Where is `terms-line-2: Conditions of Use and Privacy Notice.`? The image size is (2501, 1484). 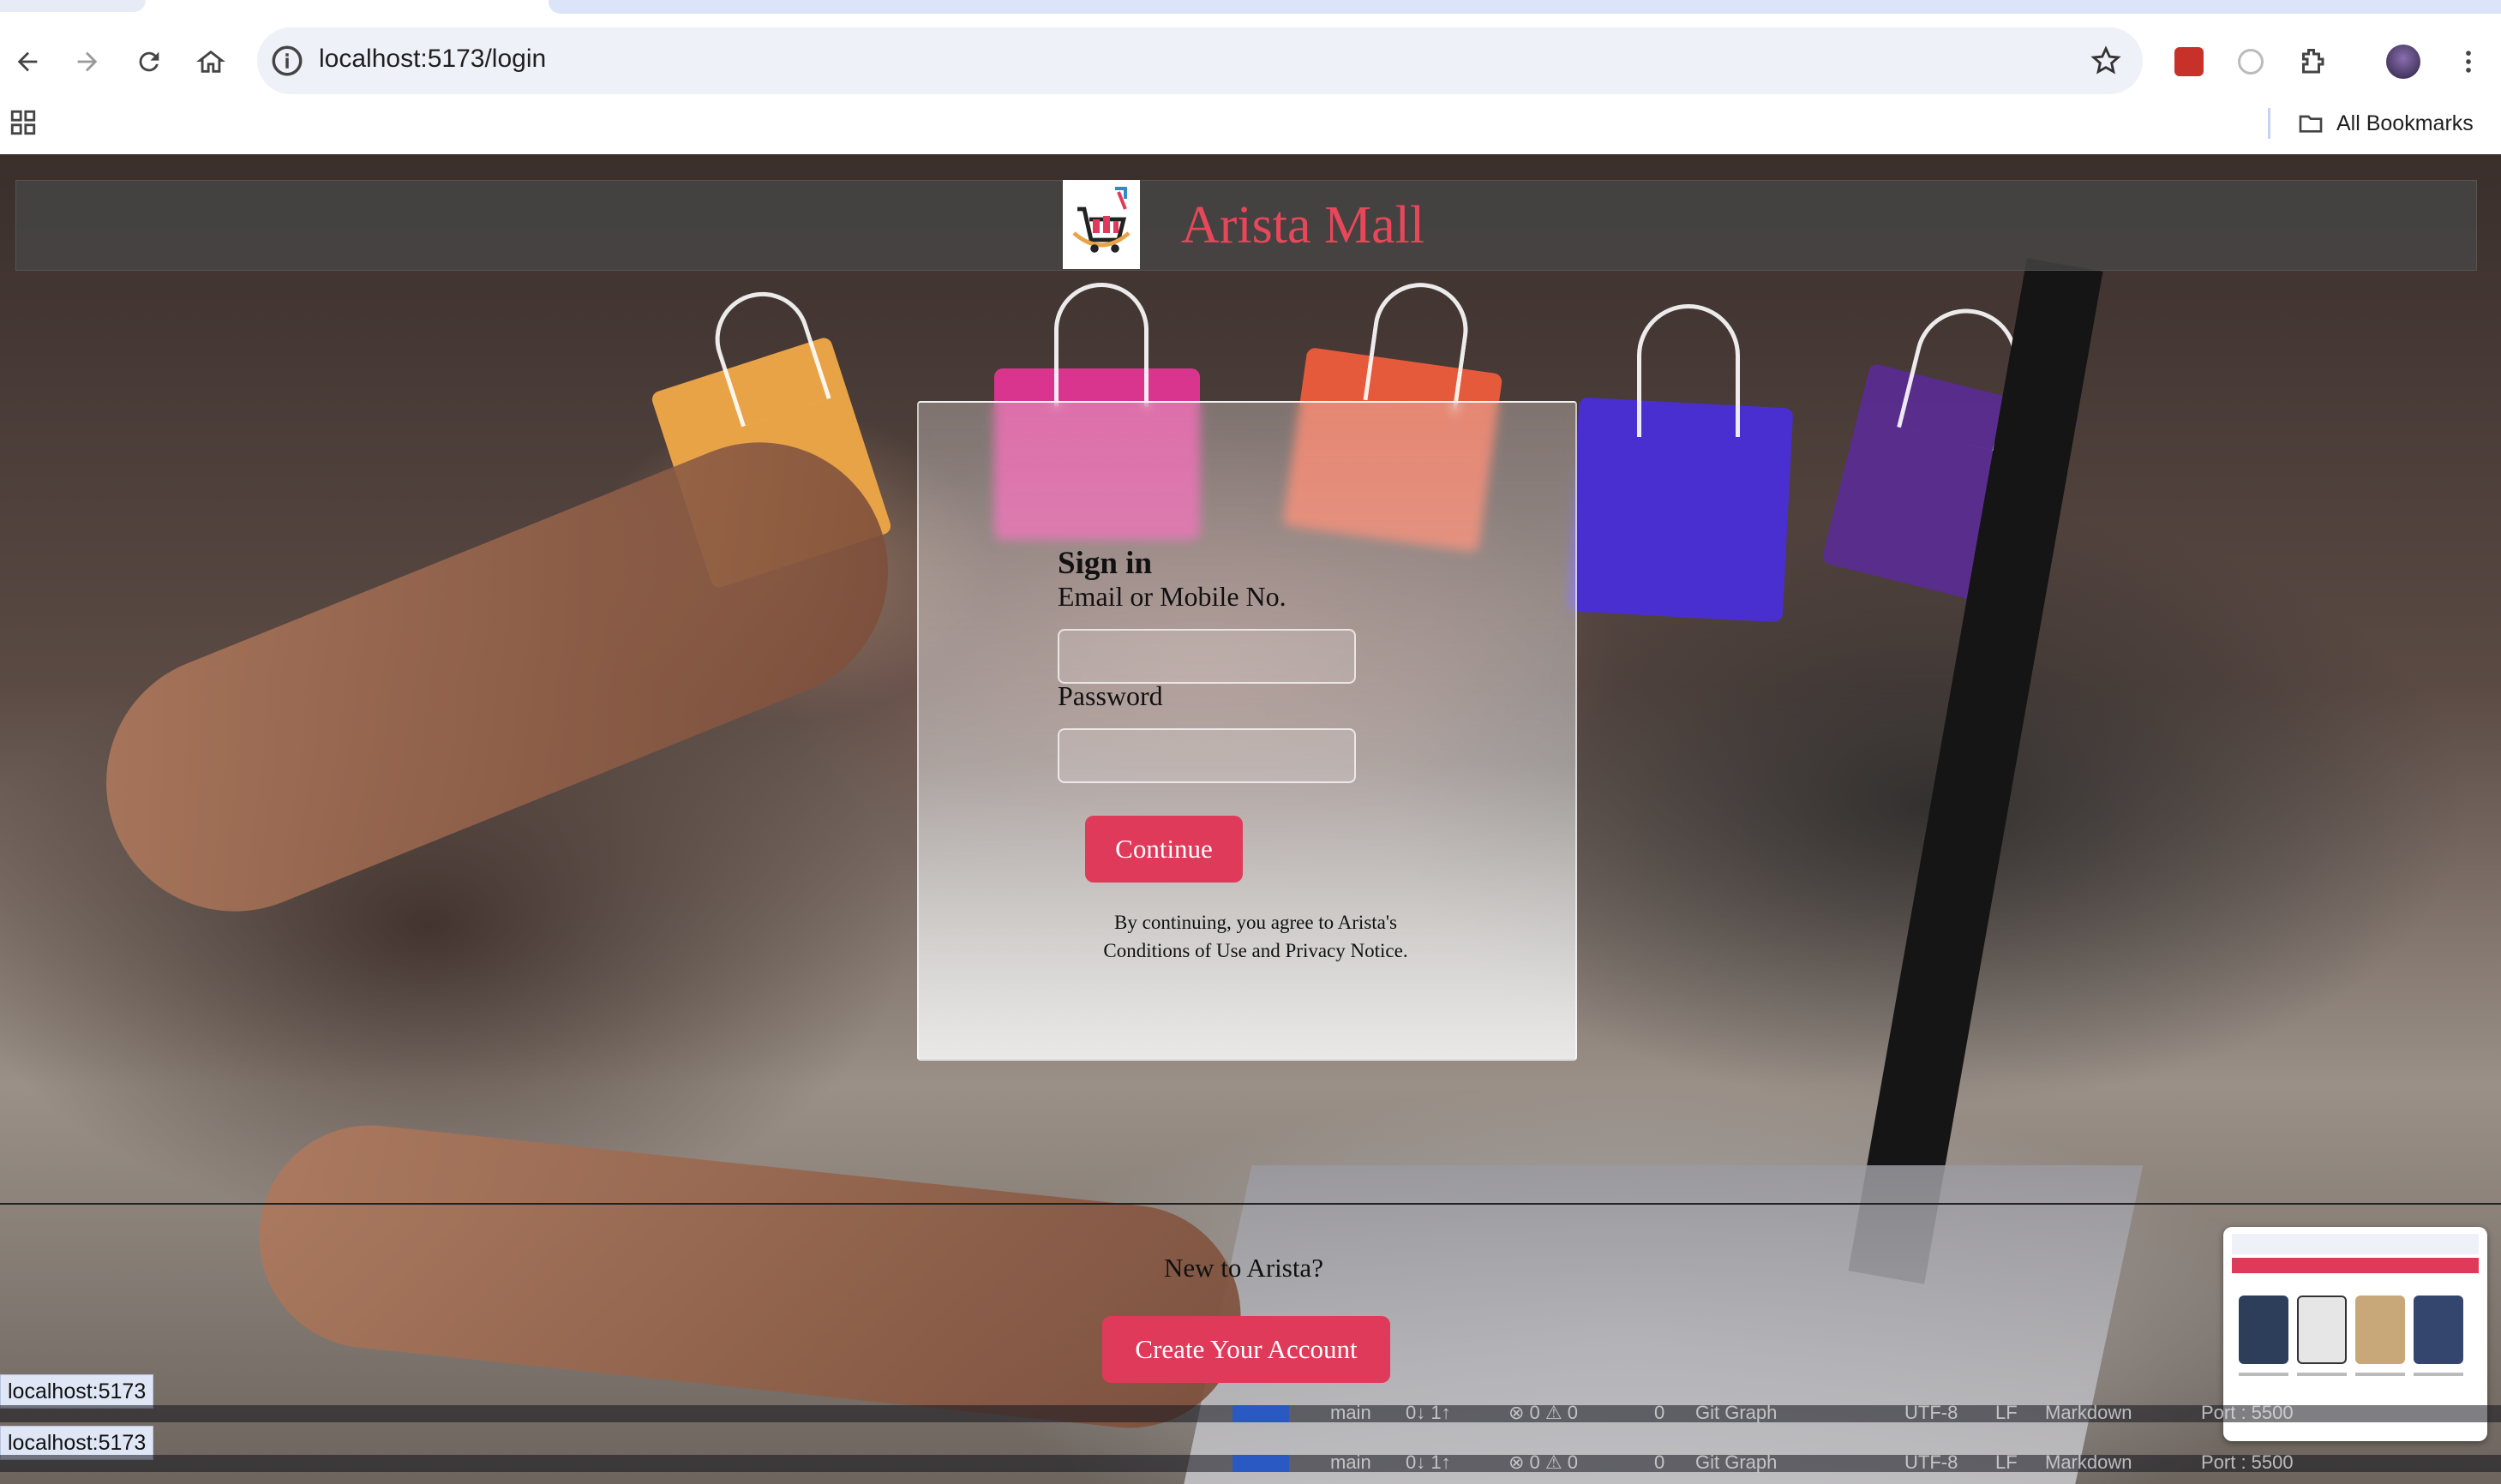
terms-line-2: Conditions of Use and Privacy Notice. is located at coordinates (1256, 951).